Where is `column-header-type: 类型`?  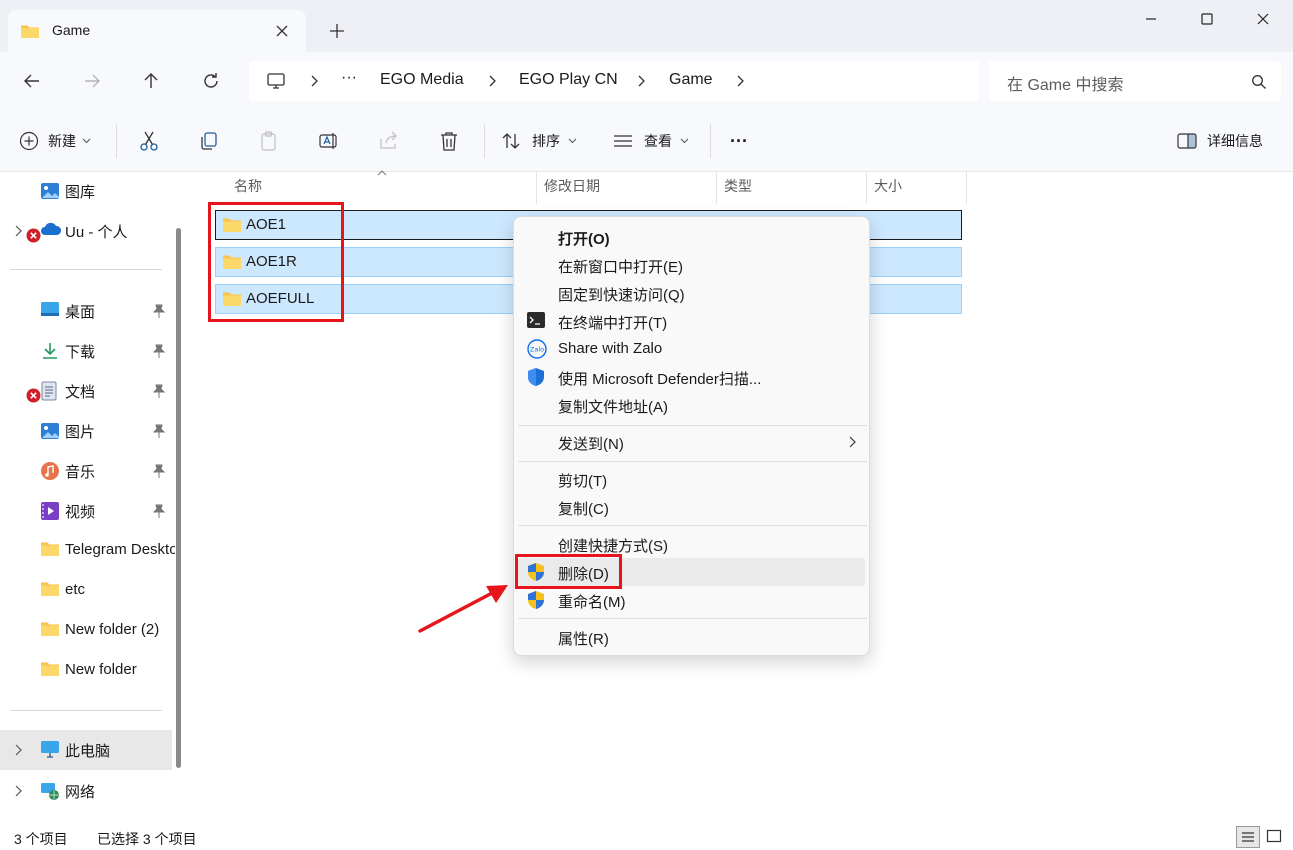 column-header-type: 类型 is located at coordinates (738, 186).